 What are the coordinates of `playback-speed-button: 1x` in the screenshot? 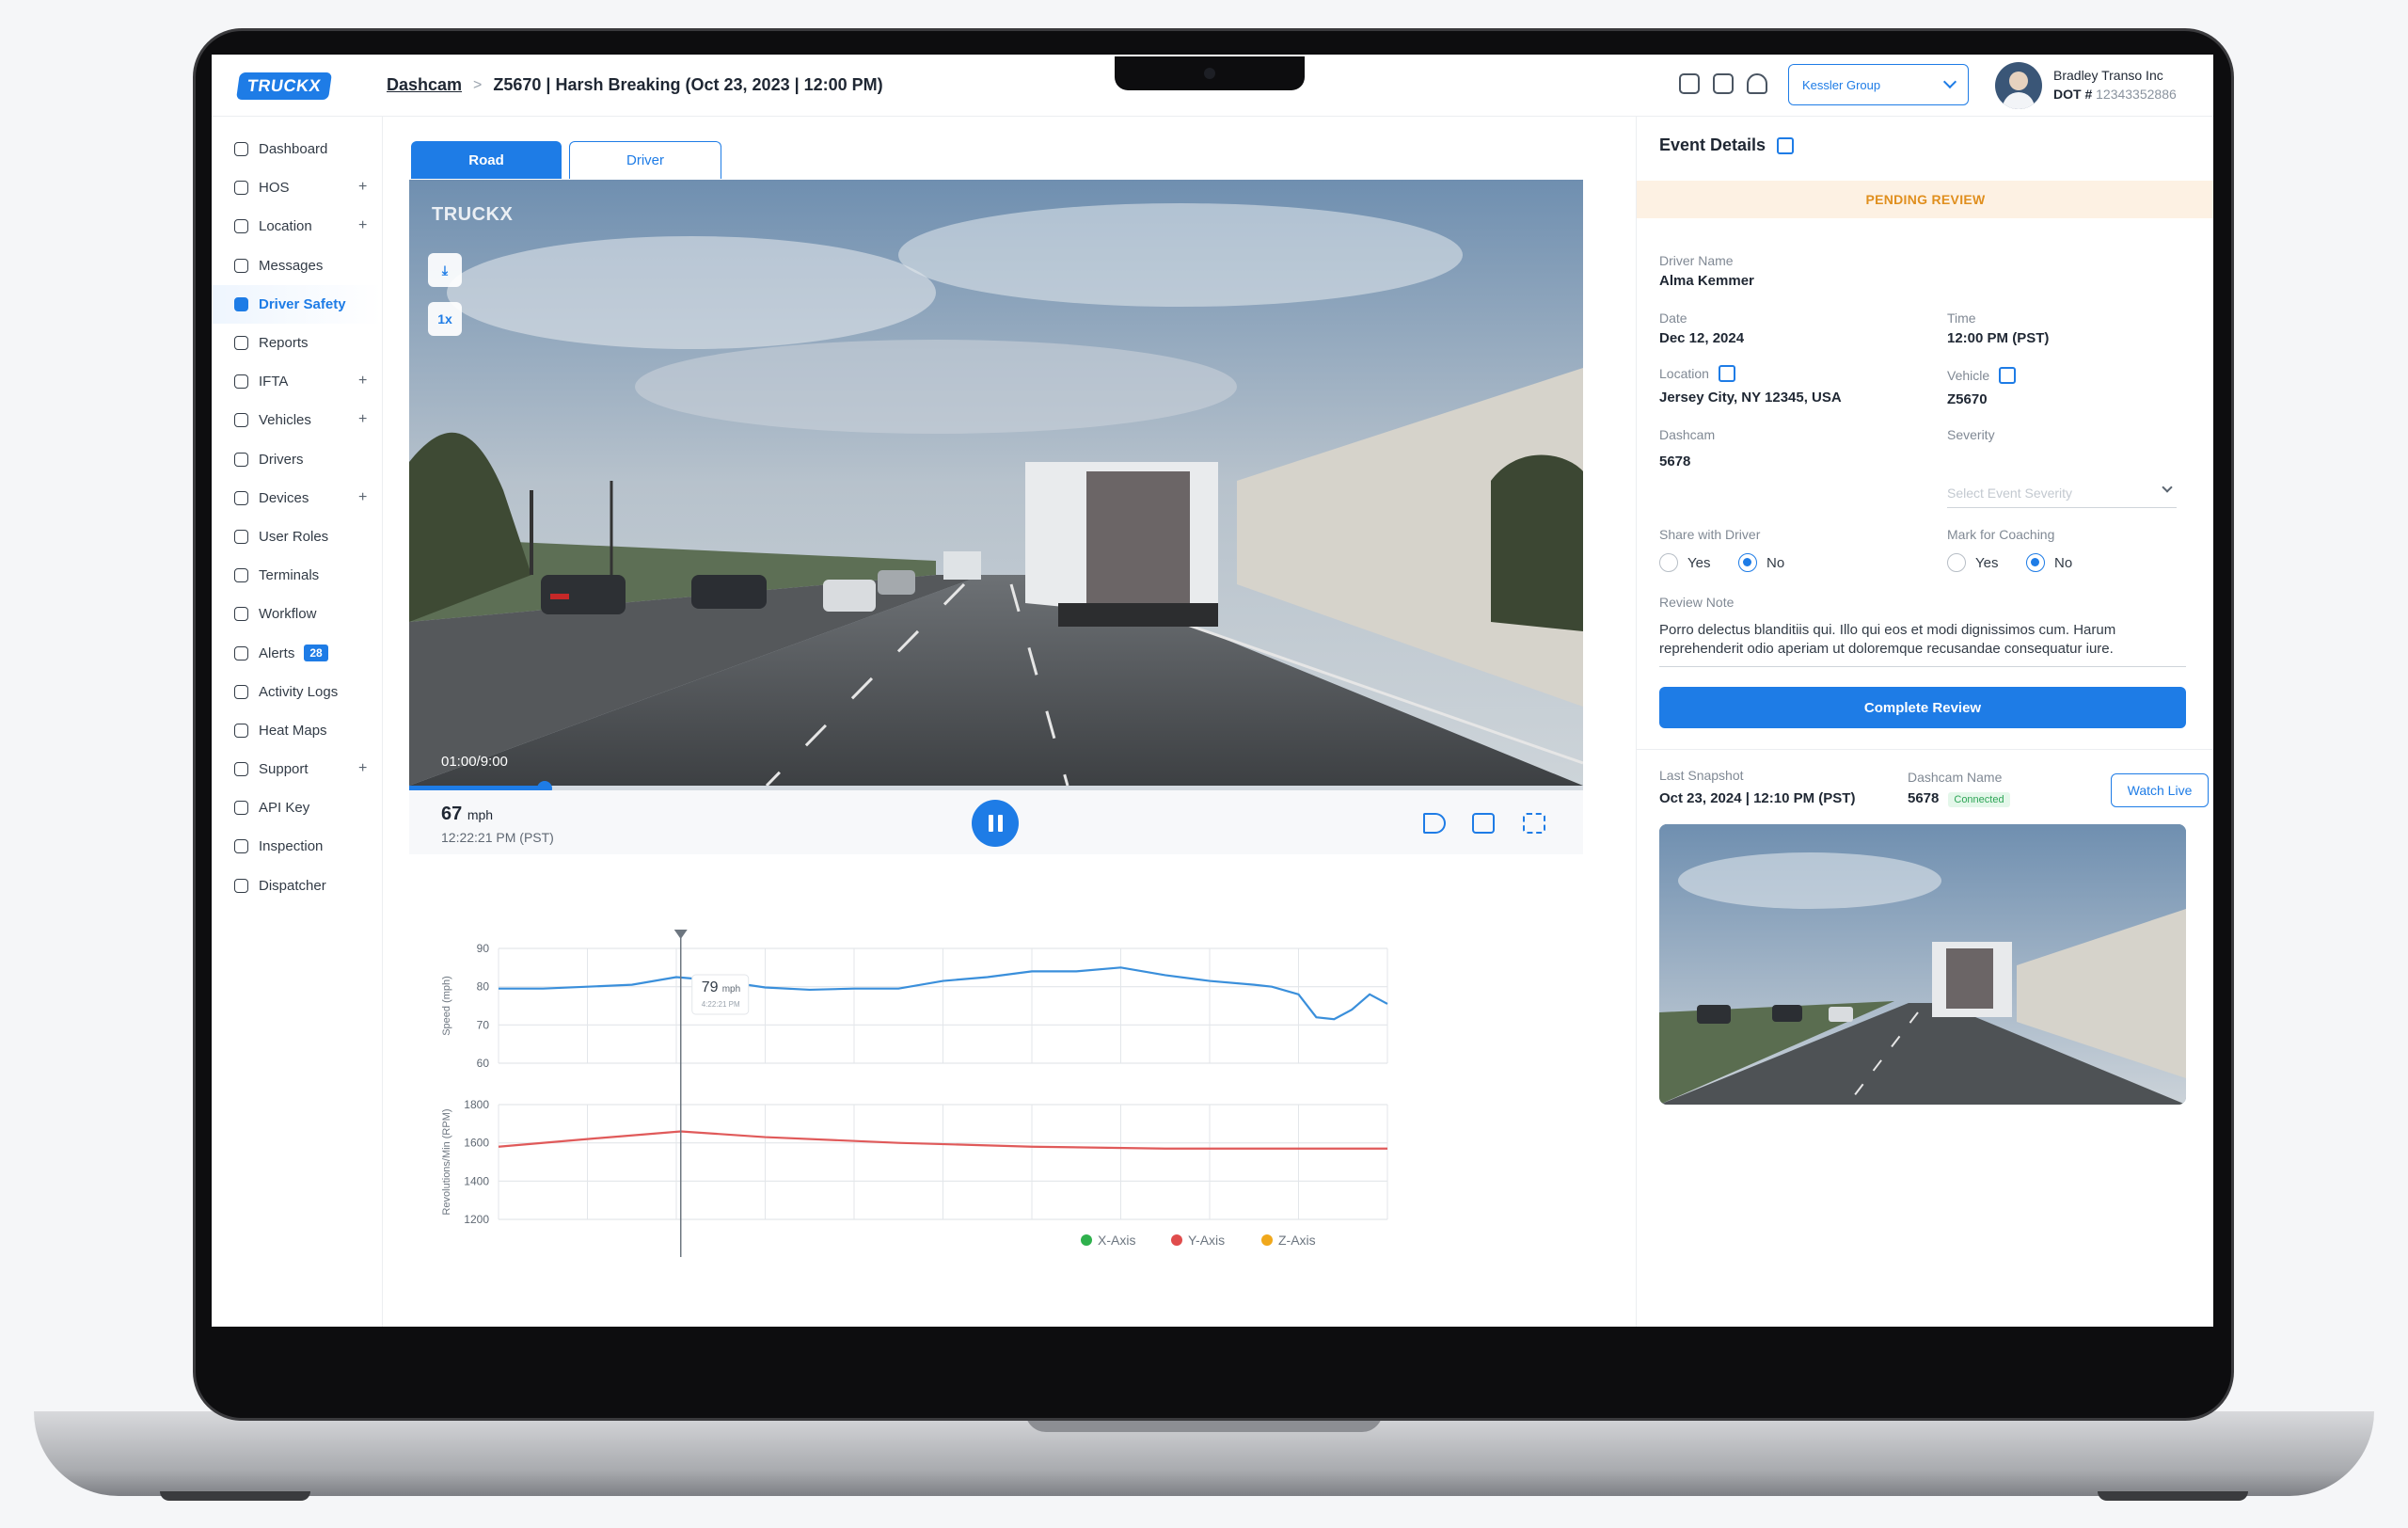 It's located at (445, 319).